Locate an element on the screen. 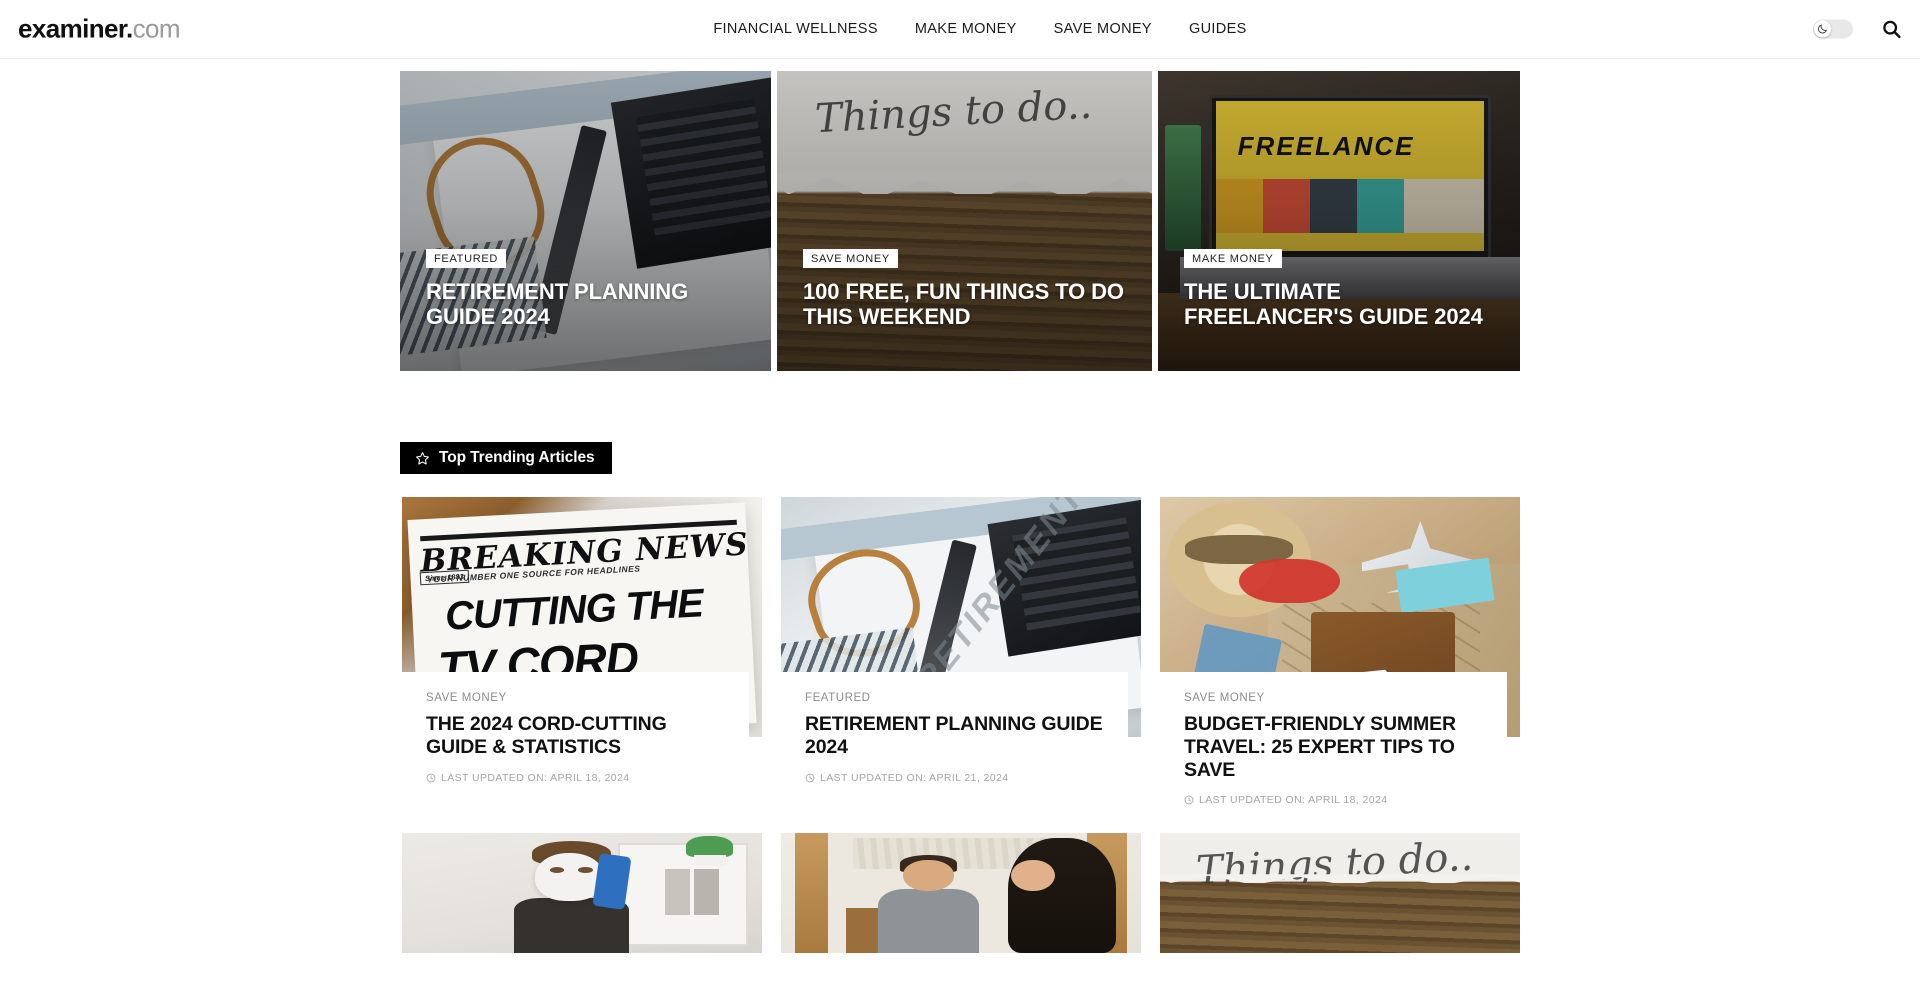 The height and width of the screenshot is (993, 1920). trending-grid-row-2: Things to do.. is located at coordinates (960, 893).